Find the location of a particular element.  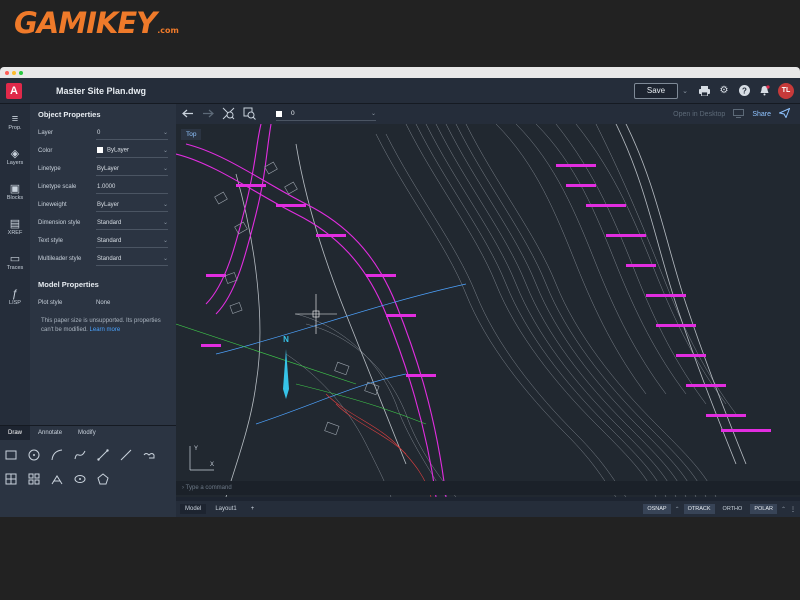

model-properties-heading: Model Properties is located at coordinates (68, 284).